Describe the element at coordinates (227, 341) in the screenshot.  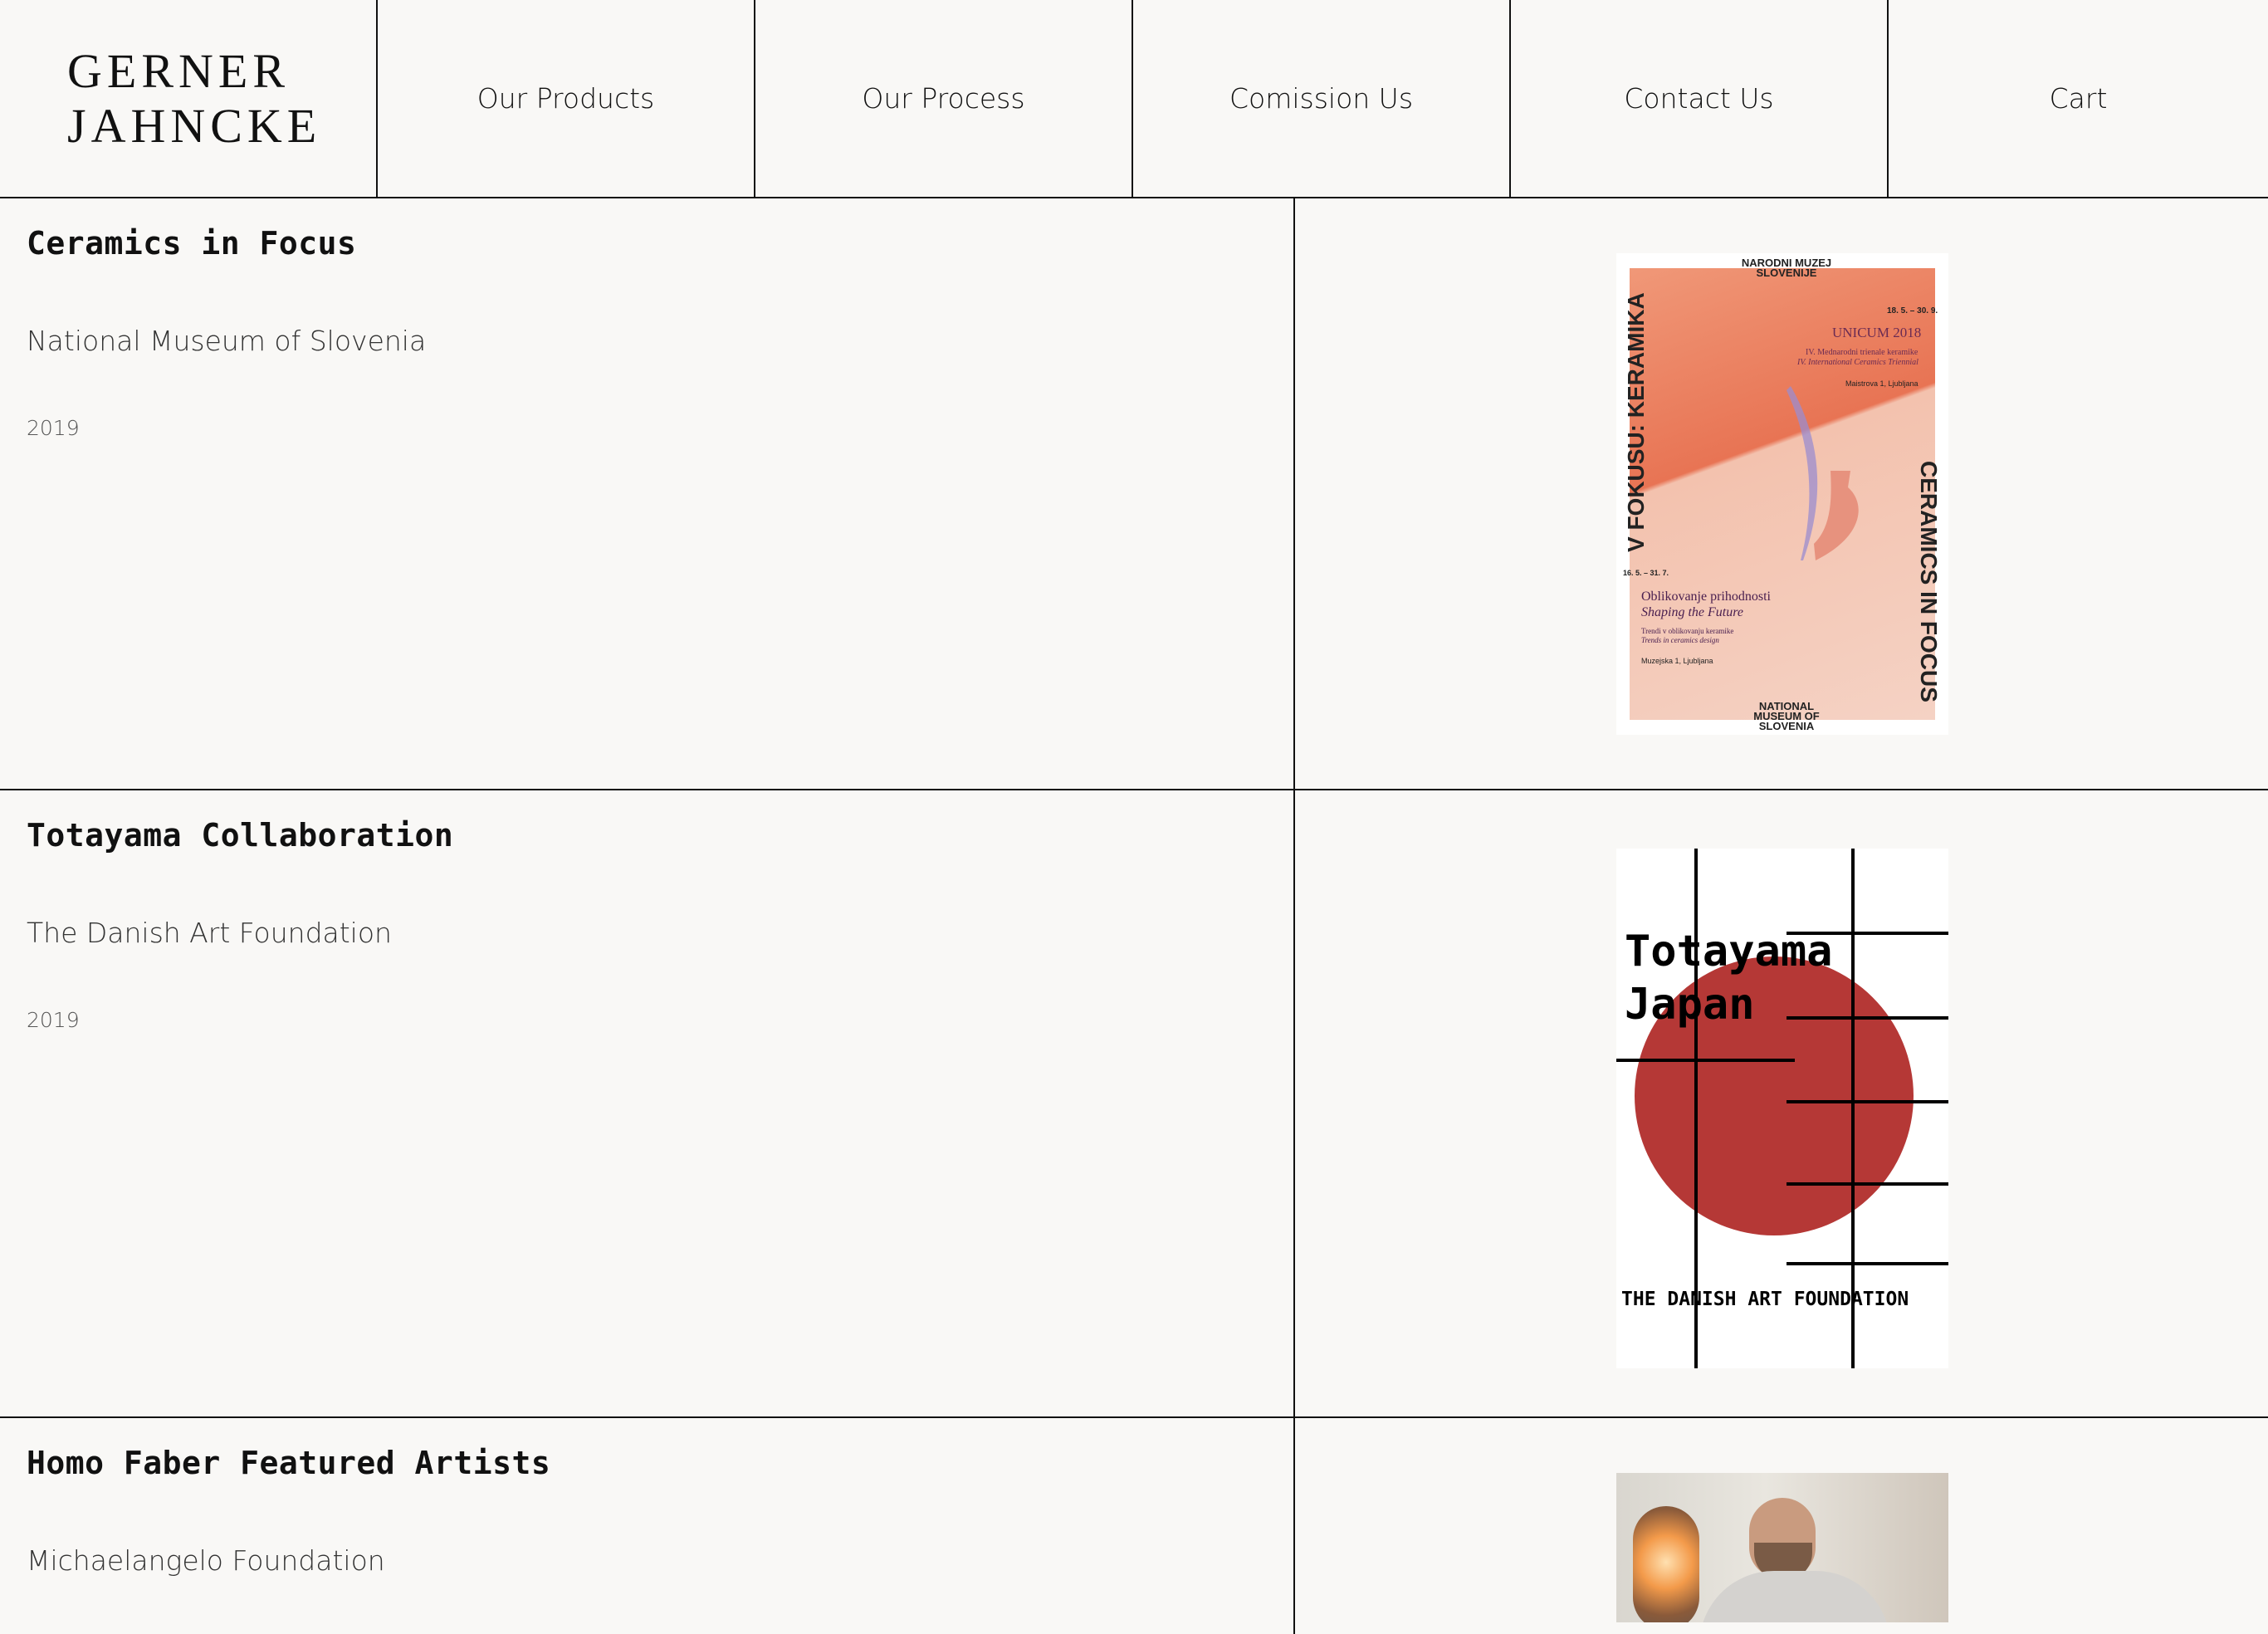
I see `project-client: National Museum of Slovenia` at that location.